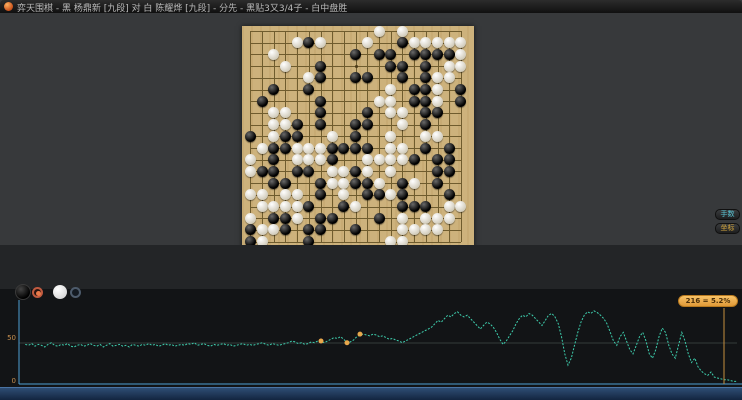 The width and height of the screenshot is (742, 400). What do you see at coordinates (37, 292) in the screenshot?
I see `black-perspective-radio` at bounding box center [37, 292].